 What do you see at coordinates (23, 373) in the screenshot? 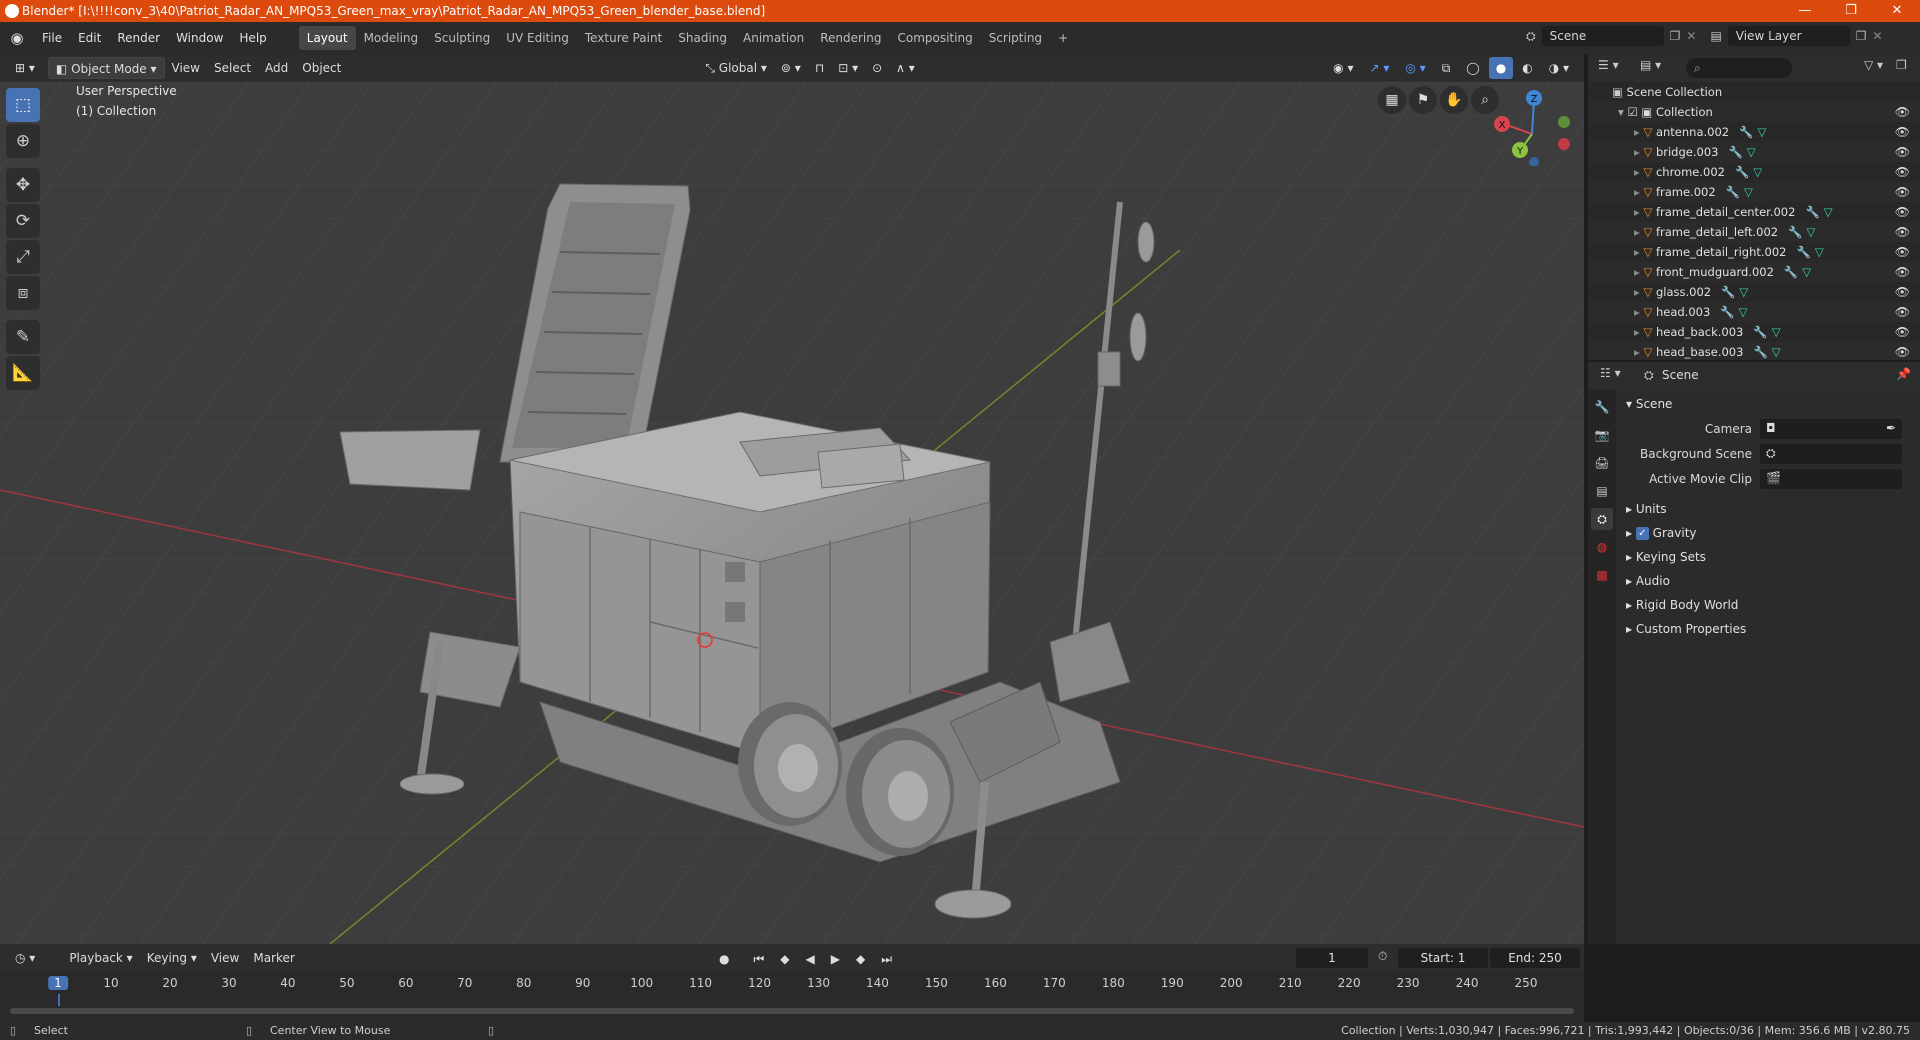
I see `measure-icon: 📐` at bounding box center [23, 373].